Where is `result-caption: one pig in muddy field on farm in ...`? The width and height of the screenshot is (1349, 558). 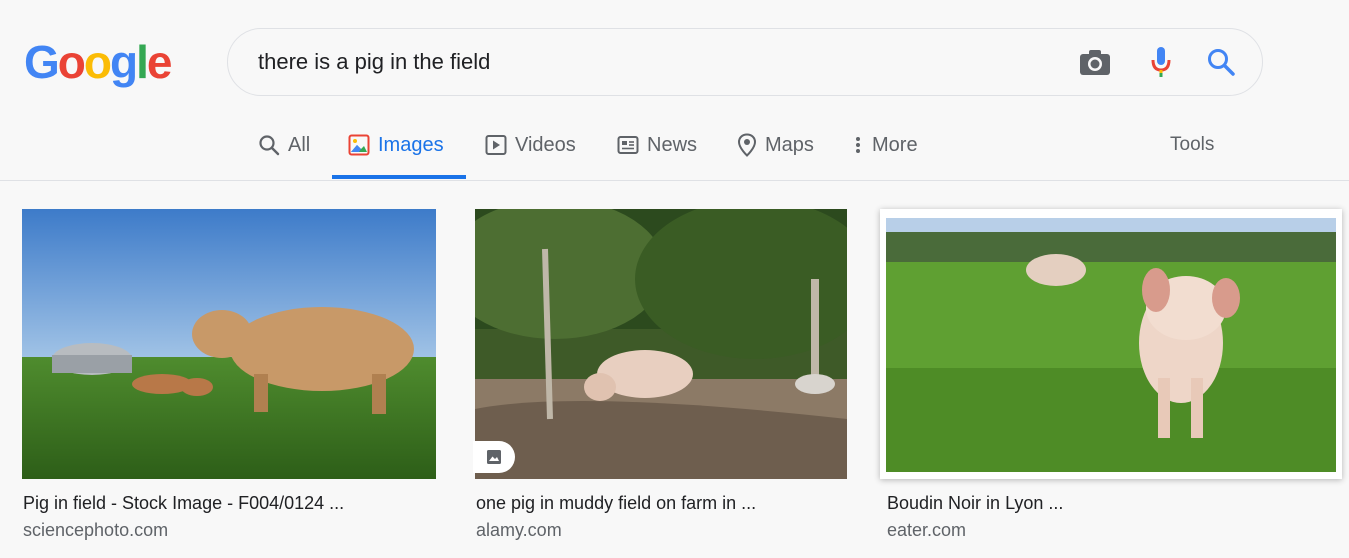
result-caption: one pig in muddy field on farm in ... is located at coordinates (616, 503).